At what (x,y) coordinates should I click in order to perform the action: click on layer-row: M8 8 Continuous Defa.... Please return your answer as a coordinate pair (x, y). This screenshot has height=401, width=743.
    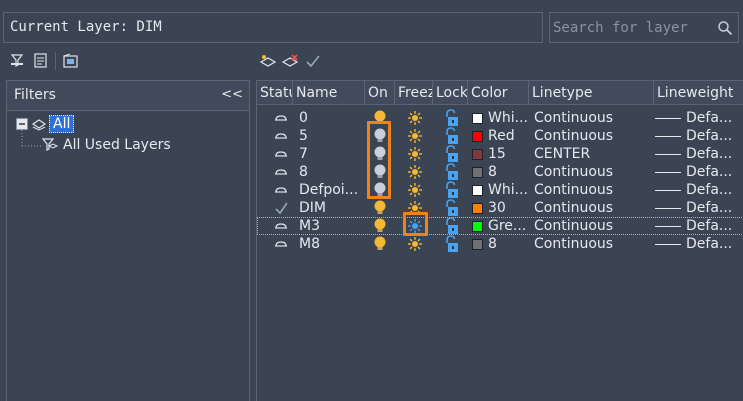
    Looking at the image, I should click on (500, 244).